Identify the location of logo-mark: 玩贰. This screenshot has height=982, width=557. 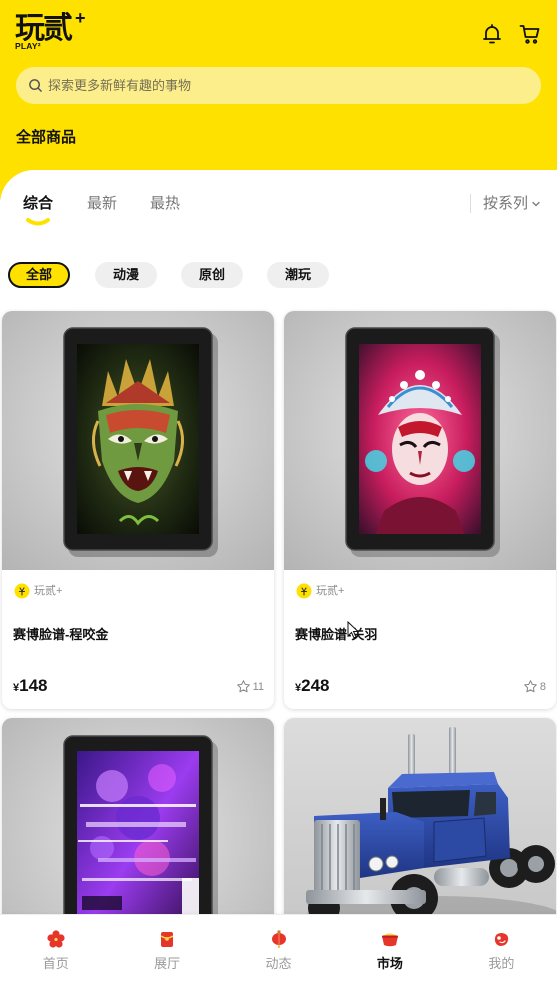
(44, 28).